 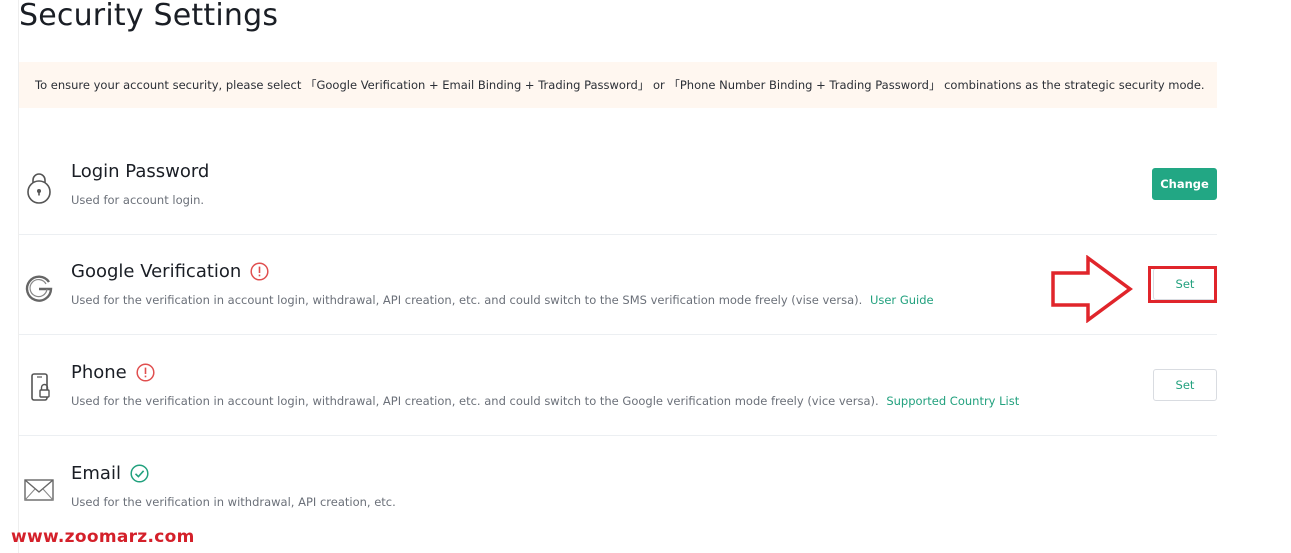 I want to click on login-password-description: Used for account login., so click(x=138, y=200).